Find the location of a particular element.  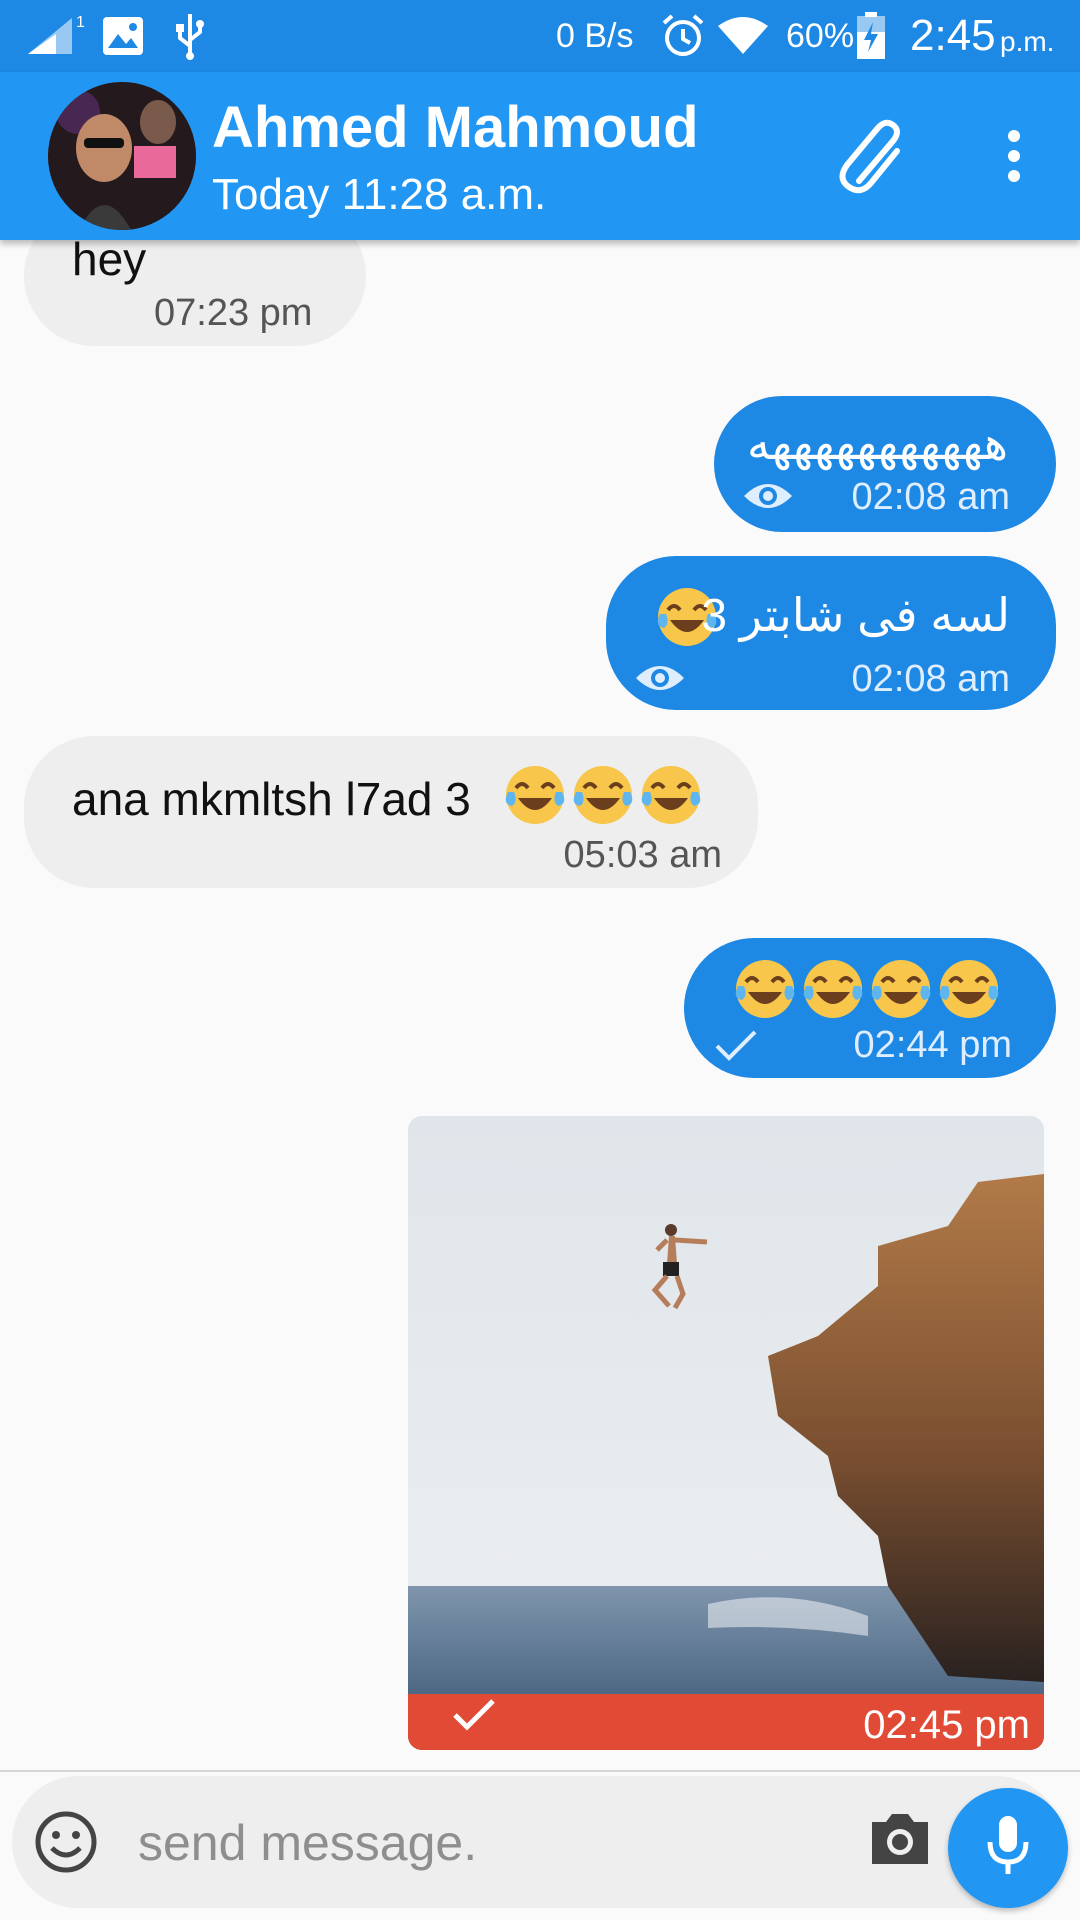

microphone-icon is located at coordinates (1008, 1848).